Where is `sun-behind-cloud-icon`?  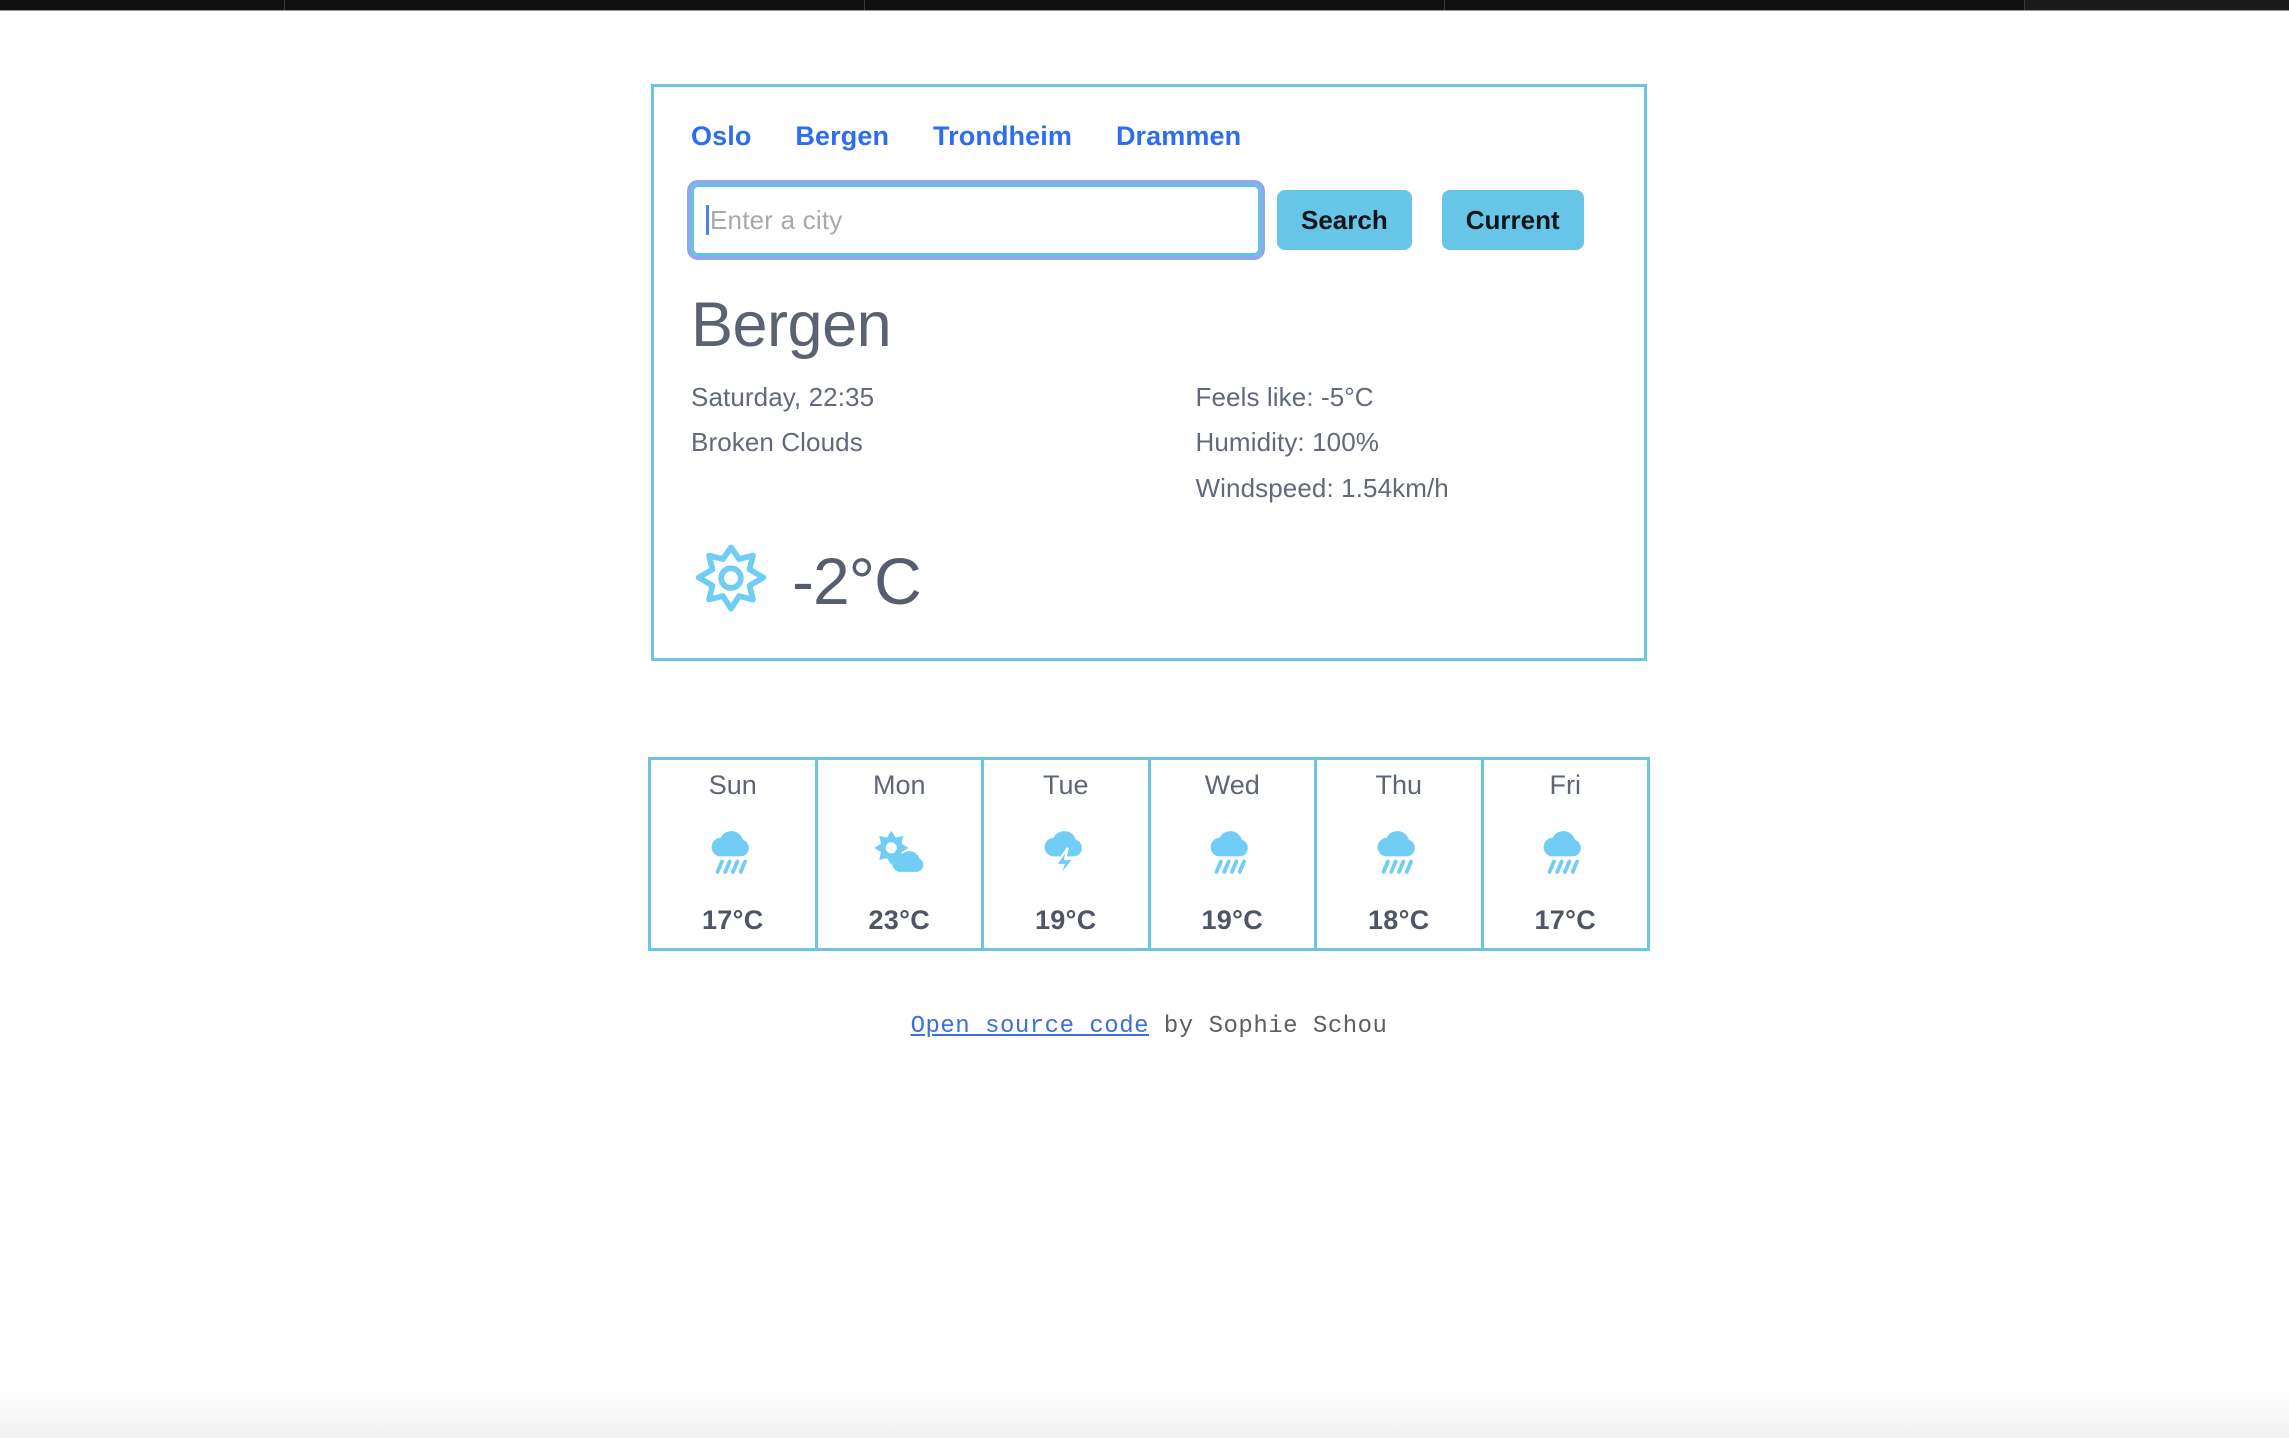
sun-behind-cloud-icon is located at coordinates (899, 851).